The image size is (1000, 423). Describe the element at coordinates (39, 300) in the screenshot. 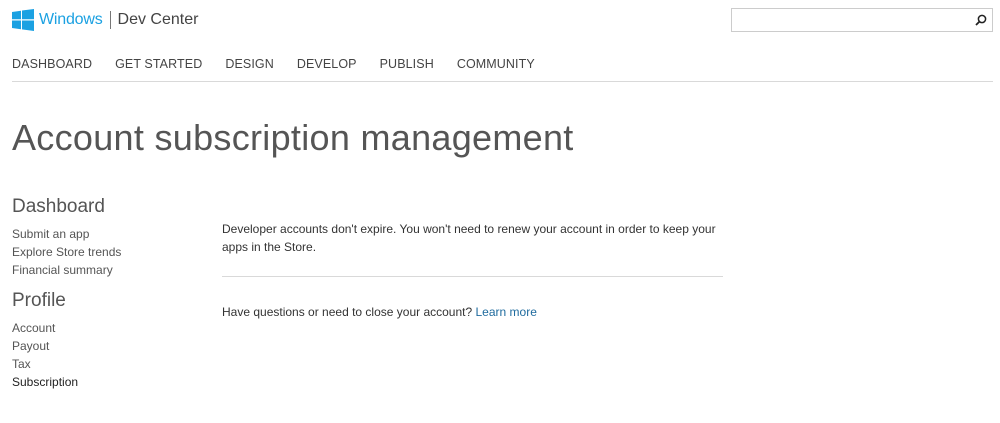

I see `sidebar-heading-profile: Profile` at that location.